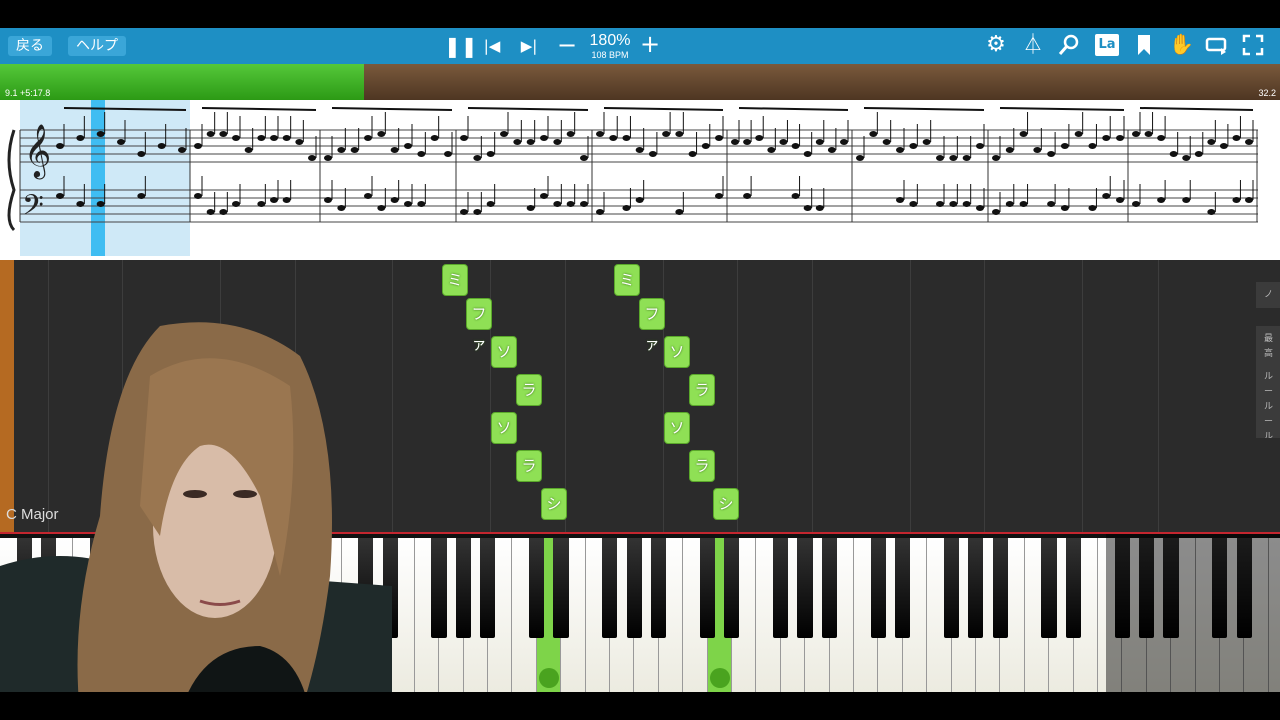 The image size is (1280, 720). I want to click on help-button: ヘルプ, so click(97, 46).